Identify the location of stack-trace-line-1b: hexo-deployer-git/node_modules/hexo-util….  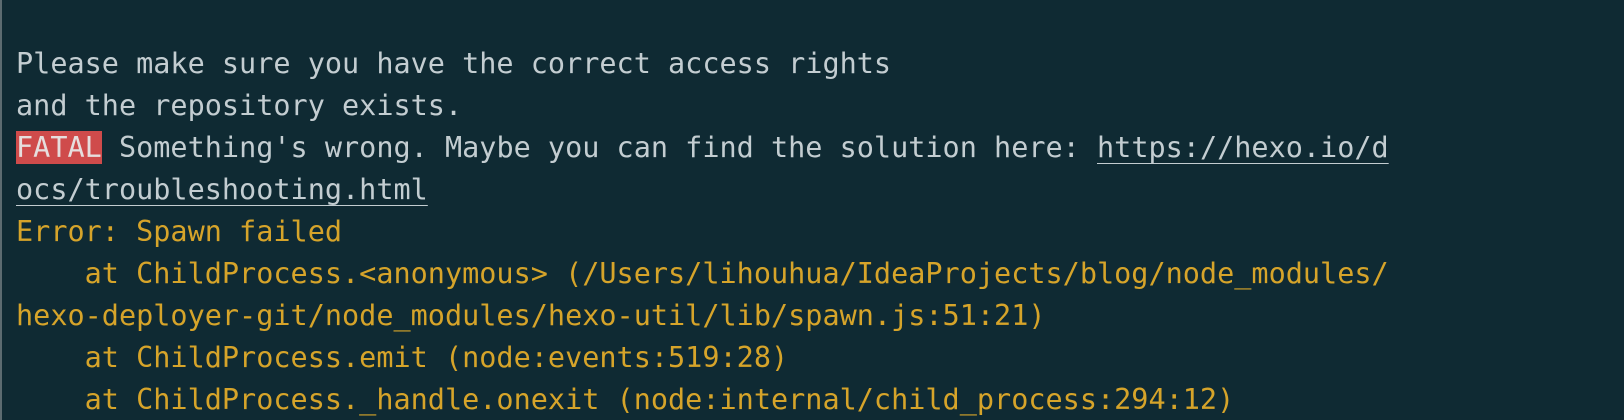
(531, 315).